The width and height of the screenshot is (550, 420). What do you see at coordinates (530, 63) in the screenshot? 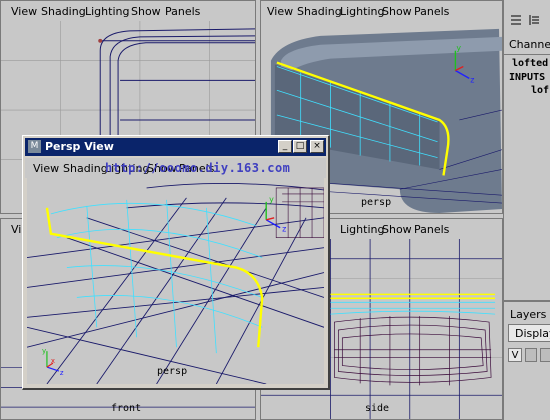
I see `object-name: lofted` at bounding box center [530, 63].